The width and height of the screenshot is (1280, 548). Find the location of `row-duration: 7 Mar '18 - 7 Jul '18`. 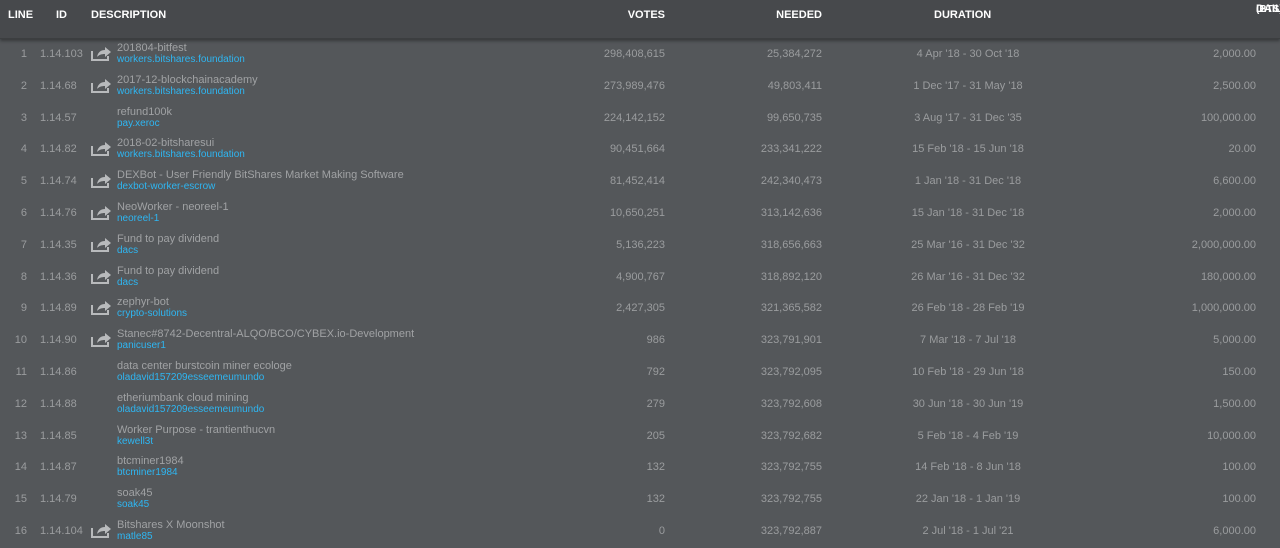

row-duration: 7 Mar '18 - 7 Jul '18 is located at coordinates (968, 340).